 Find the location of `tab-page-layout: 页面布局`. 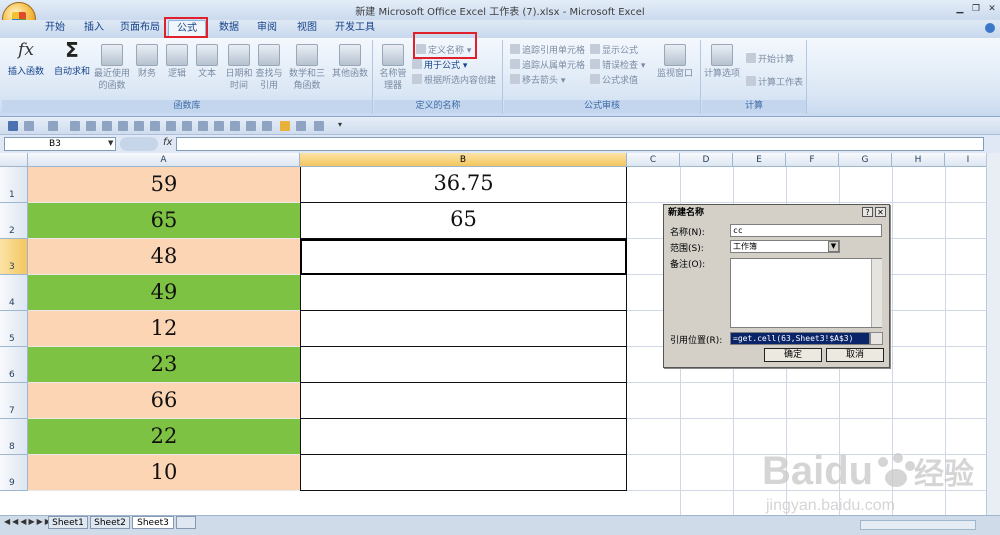

tab-page-layout: 页面布局 is located at coordinates (140, 28).